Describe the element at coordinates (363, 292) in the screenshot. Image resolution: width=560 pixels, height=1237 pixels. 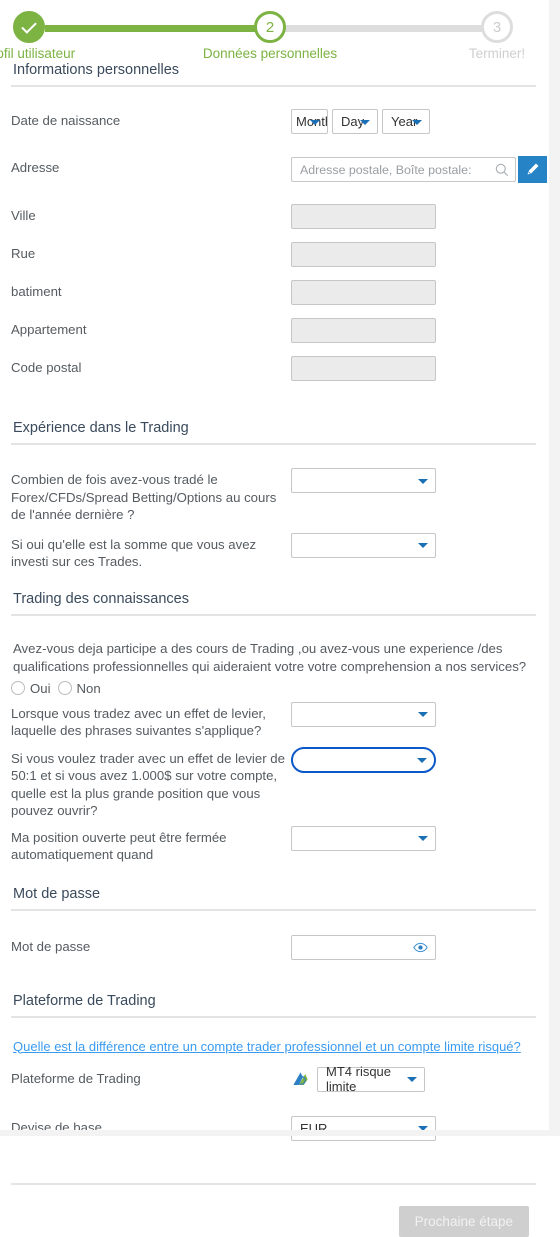
I see `batiment-input` at that location.